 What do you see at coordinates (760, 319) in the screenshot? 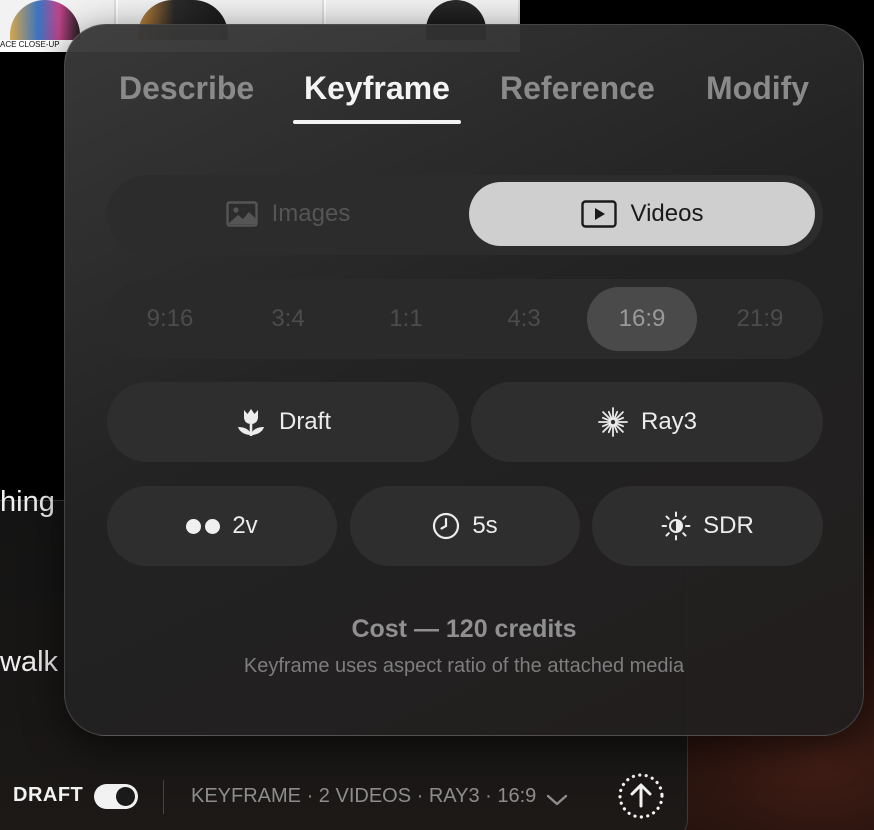
I see `aspect-option: 21:9` at bounding box center [760, 319].